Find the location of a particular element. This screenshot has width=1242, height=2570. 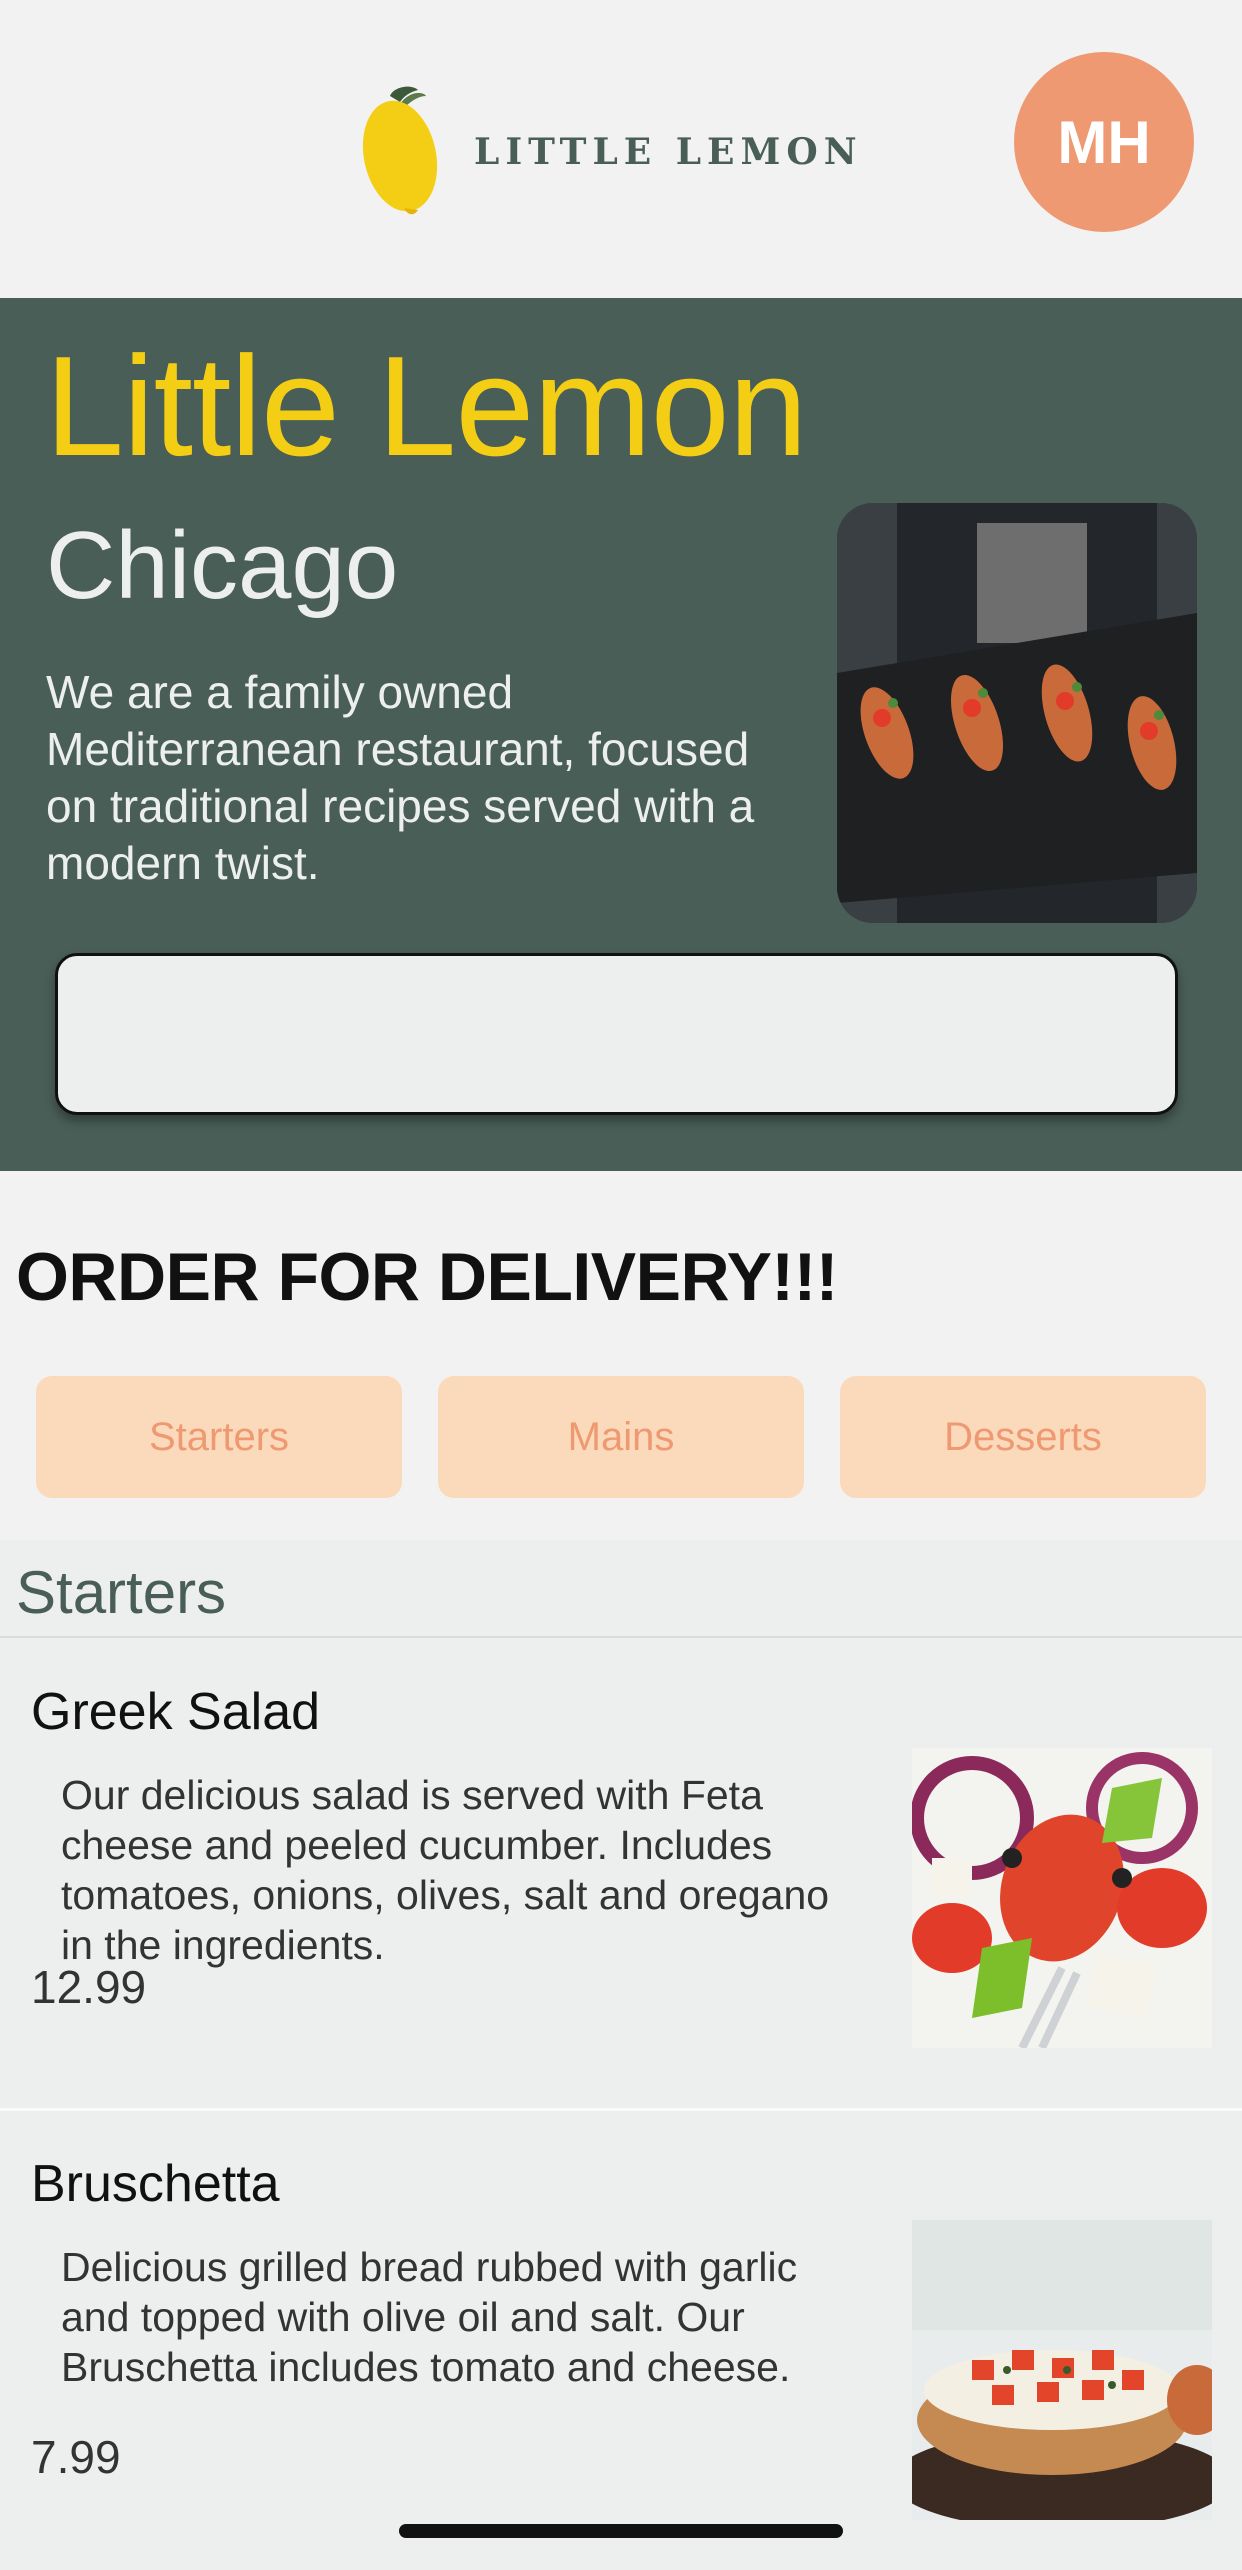

section-header: Starters is located at coordinates (621, 1589).